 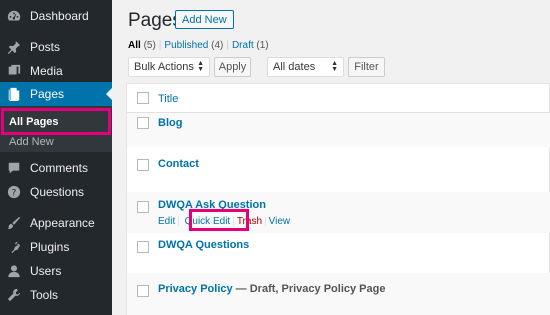 What do you see at coordinates (155, 20) in the screenshot?
I see `page-title: Pages` at bounding box center [155, 20].